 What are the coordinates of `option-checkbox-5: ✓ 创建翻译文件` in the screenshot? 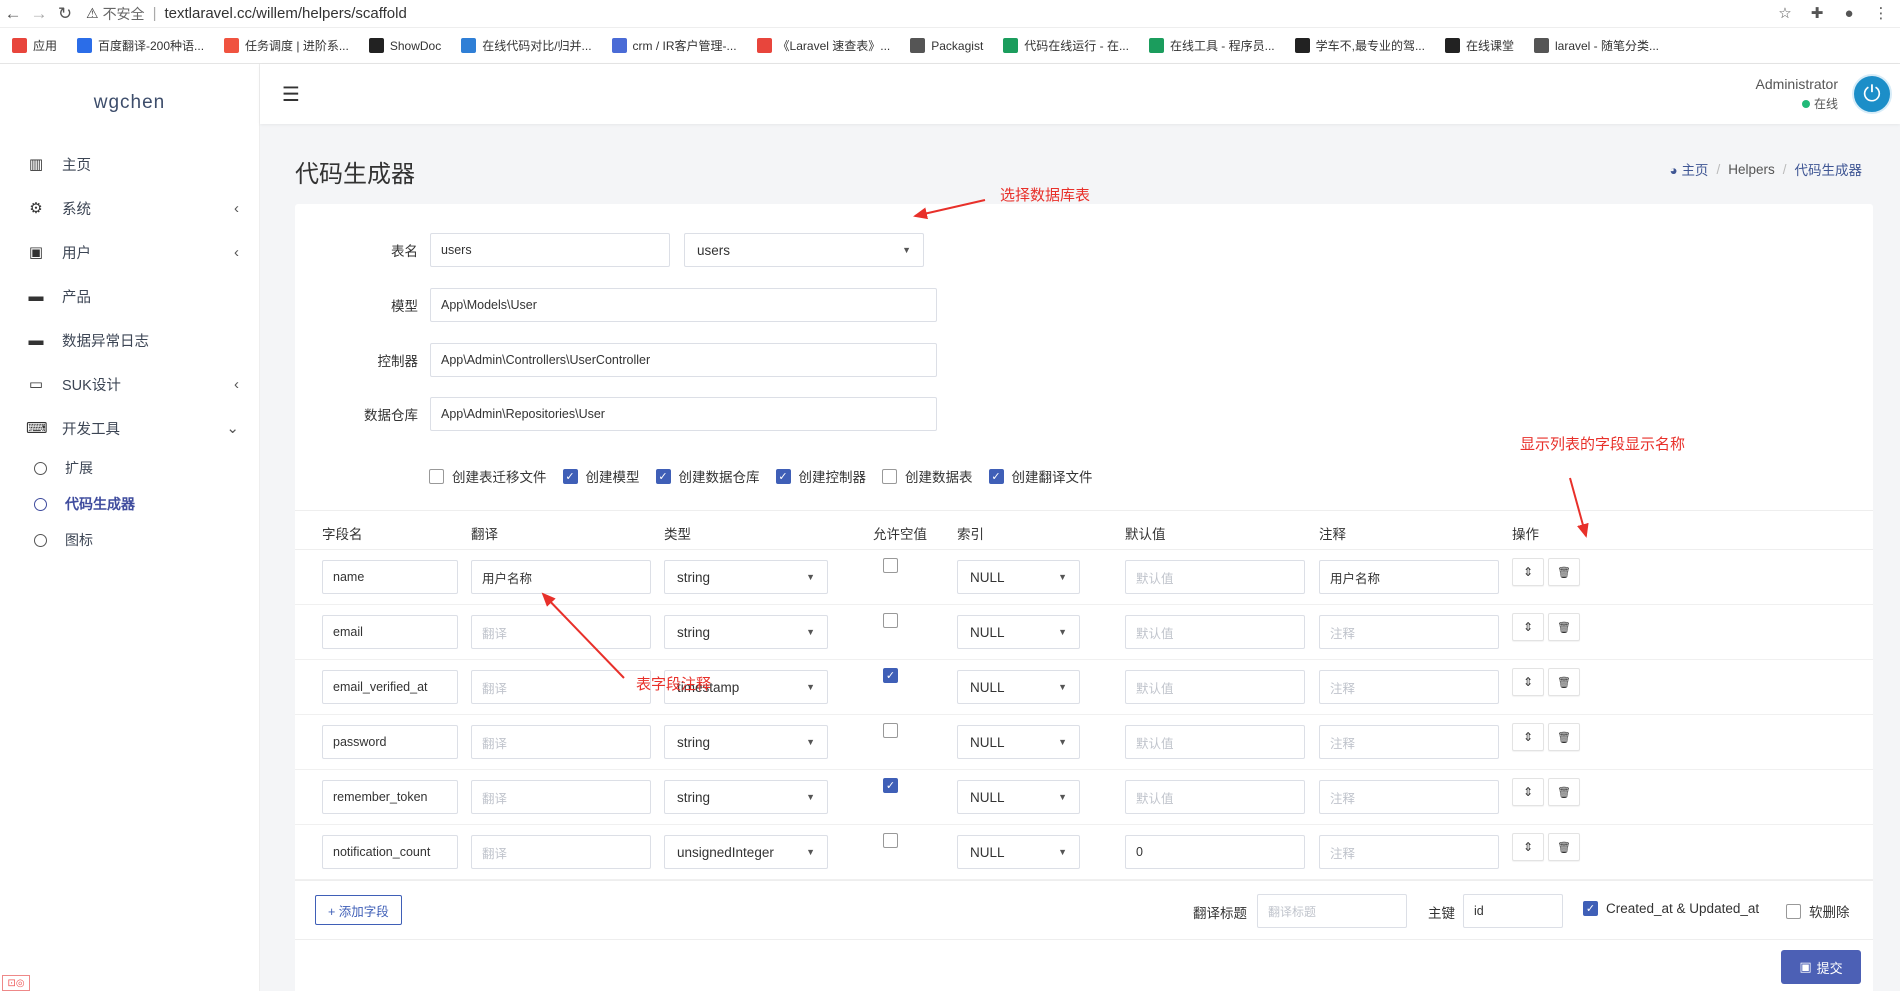 It's located at (1040, 476).